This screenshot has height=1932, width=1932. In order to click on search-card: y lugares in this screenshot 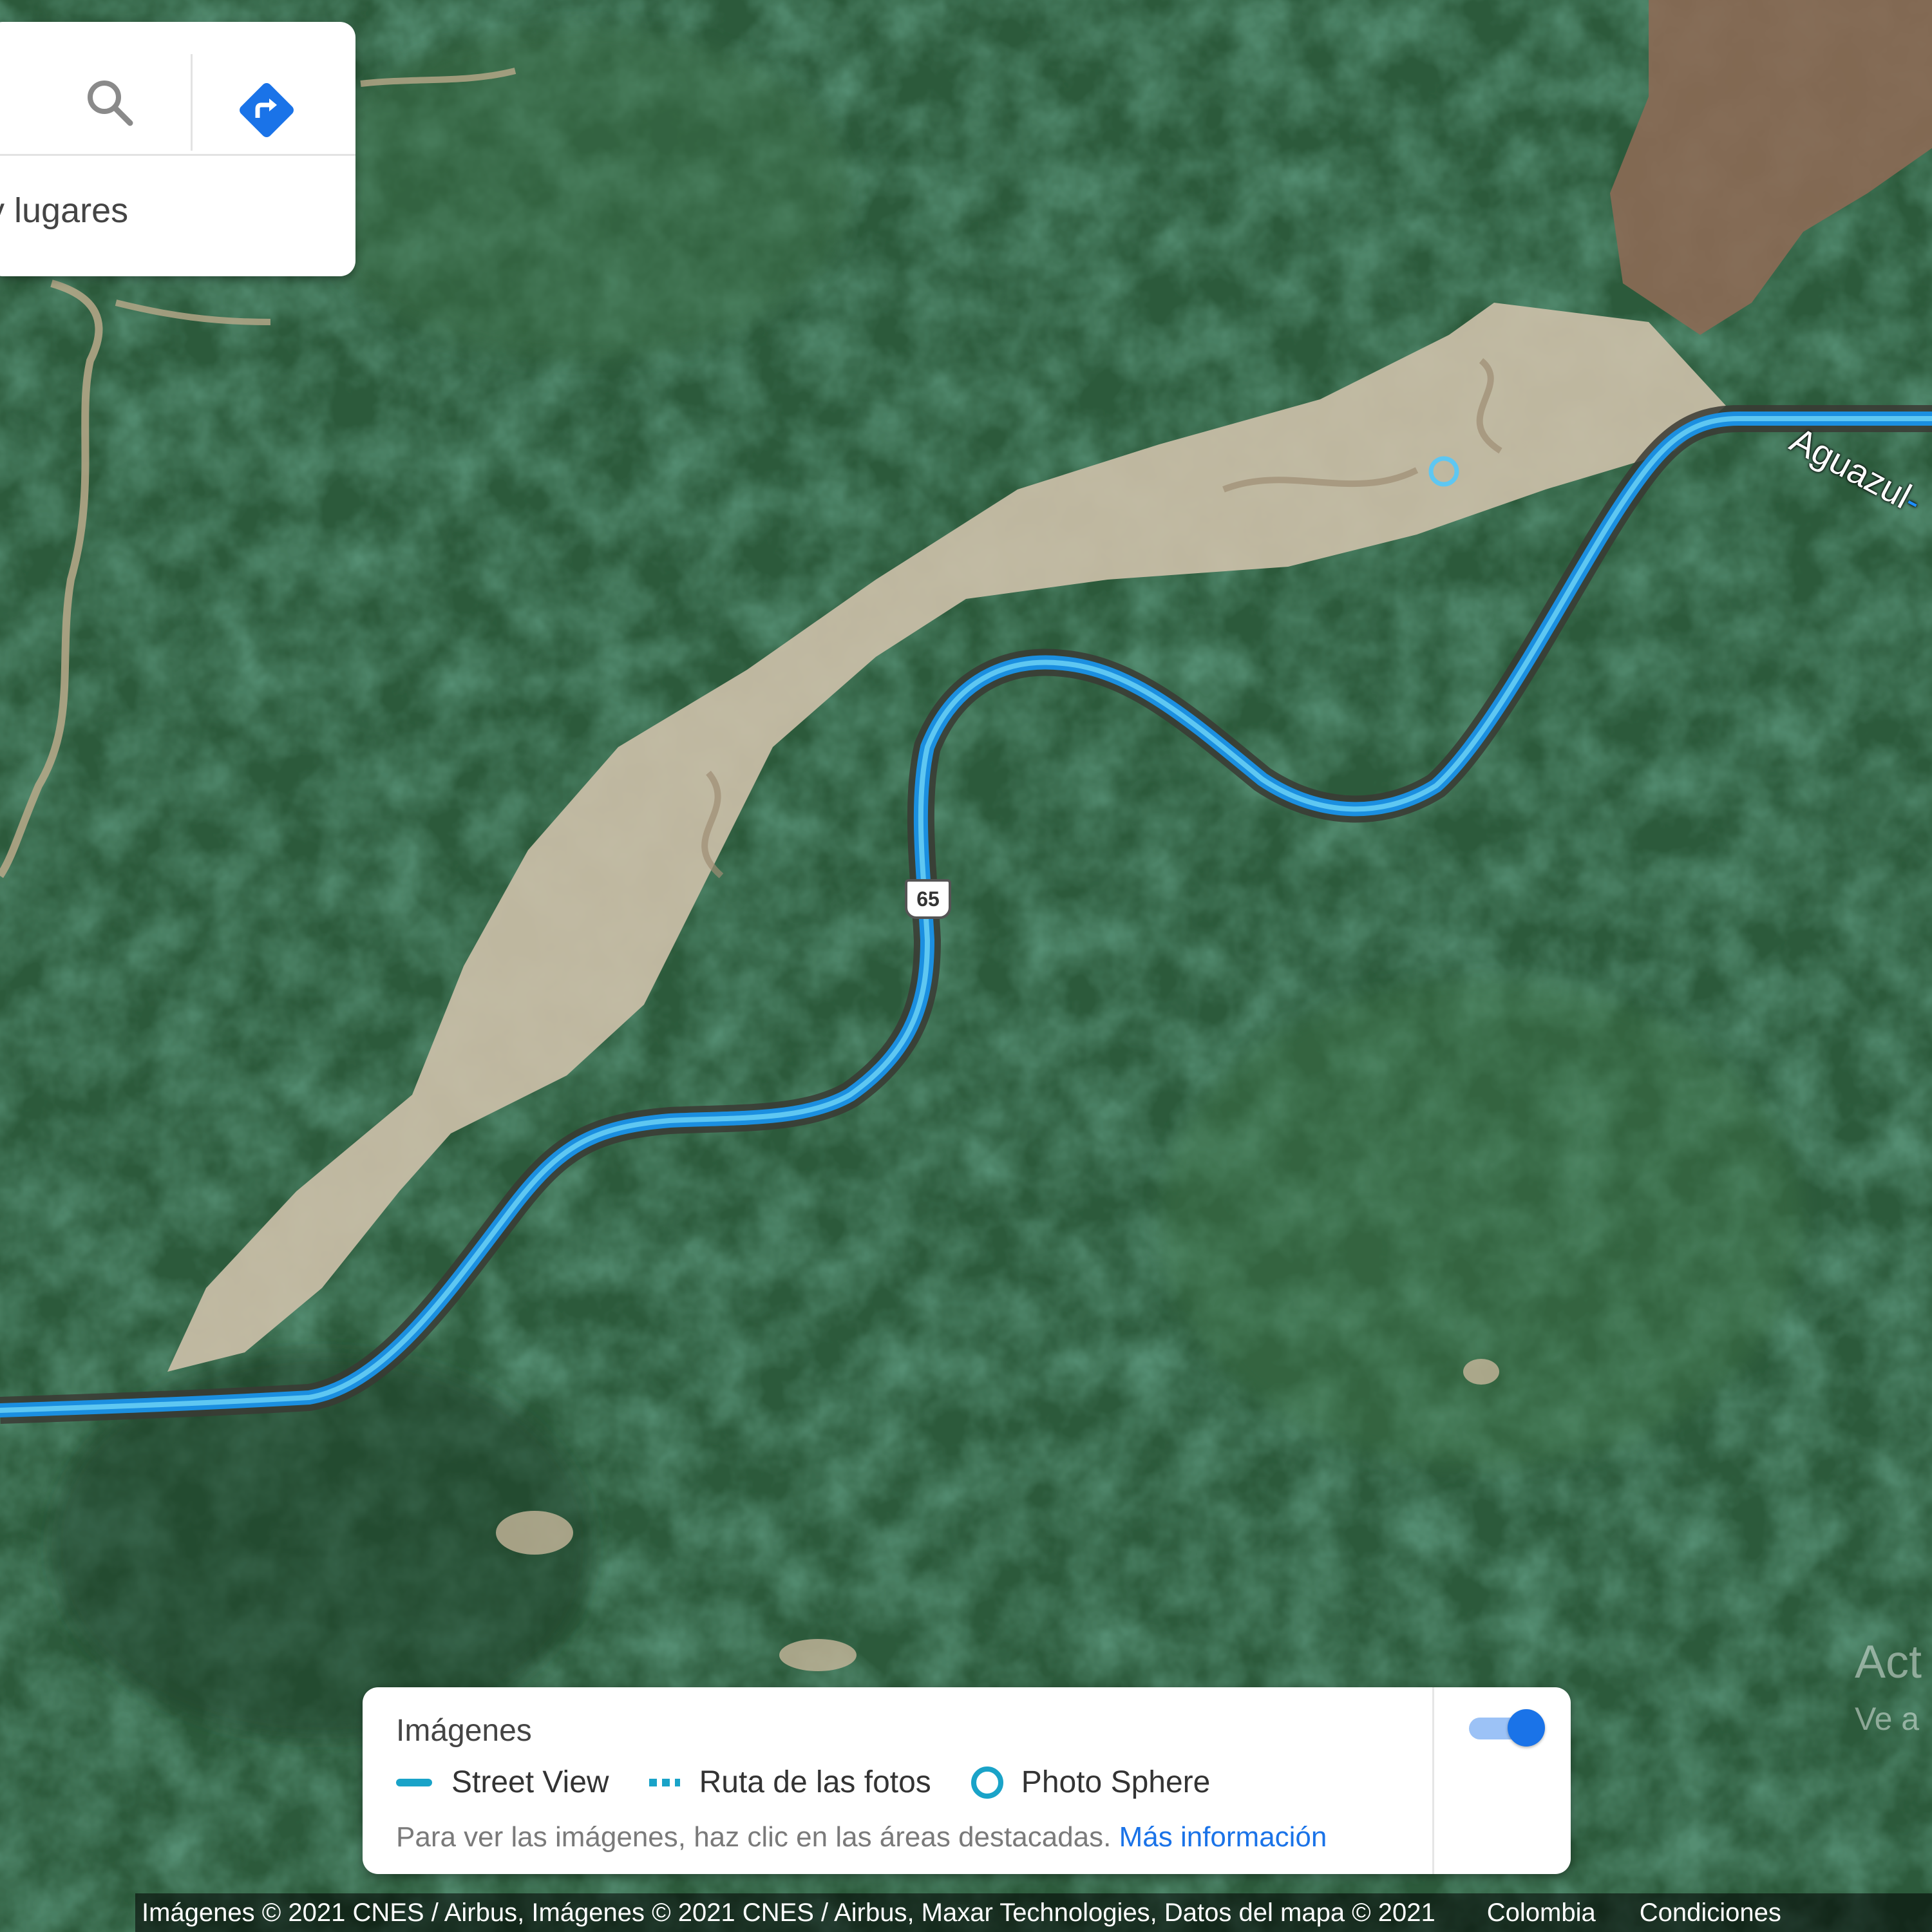, I will do `click(177, 149)`.